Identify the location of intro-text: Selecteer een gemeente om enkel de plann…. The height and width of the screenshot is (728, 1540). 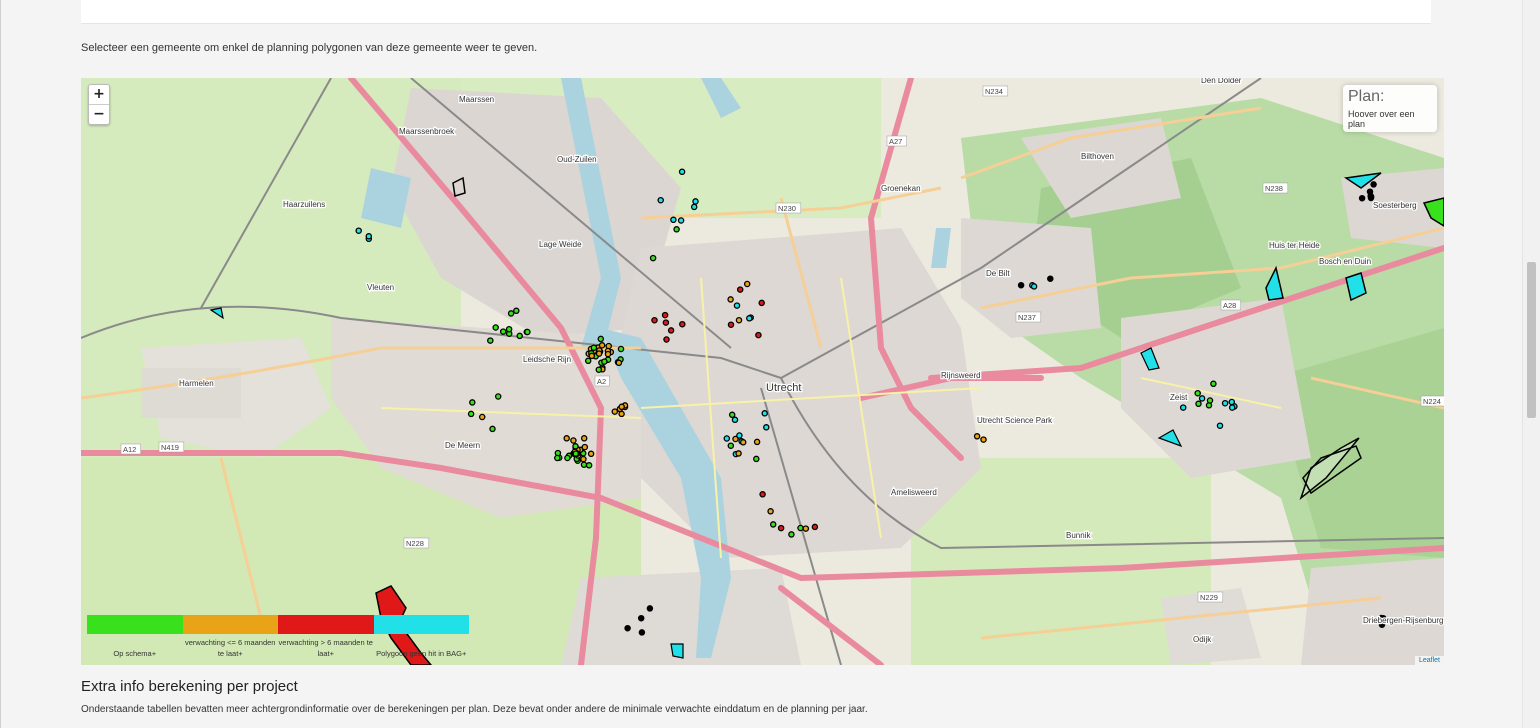
(309, 48).